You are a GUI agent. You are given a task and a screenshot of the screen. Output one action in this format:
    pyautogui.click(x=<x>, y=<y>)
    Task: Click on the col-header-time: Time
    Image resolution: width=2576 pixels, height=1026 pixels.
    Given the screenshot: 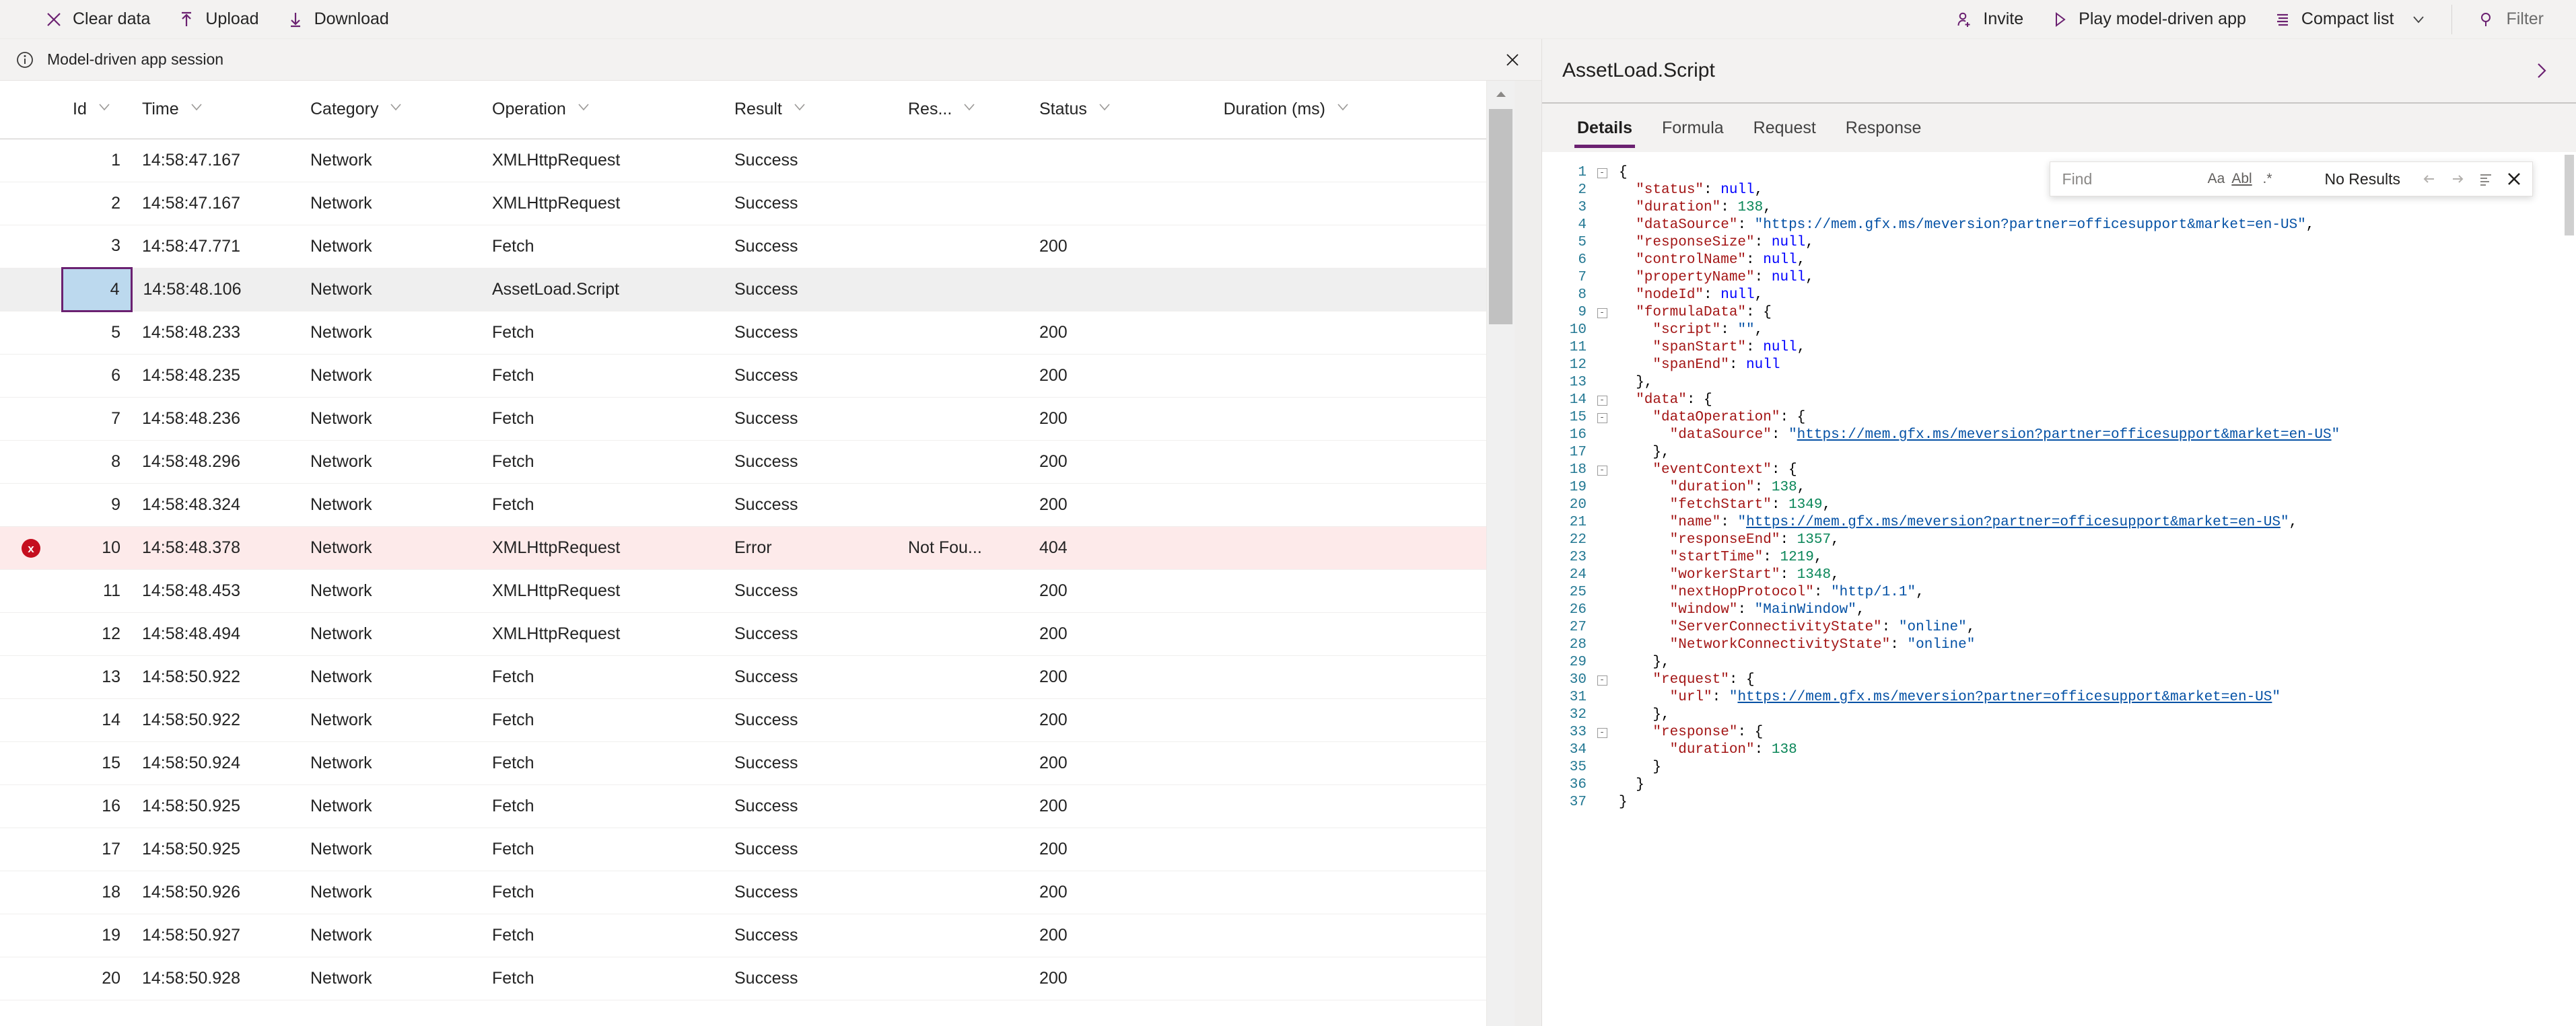 What is the action you would take?
    pyautogui.click(x=215, y=110)
    